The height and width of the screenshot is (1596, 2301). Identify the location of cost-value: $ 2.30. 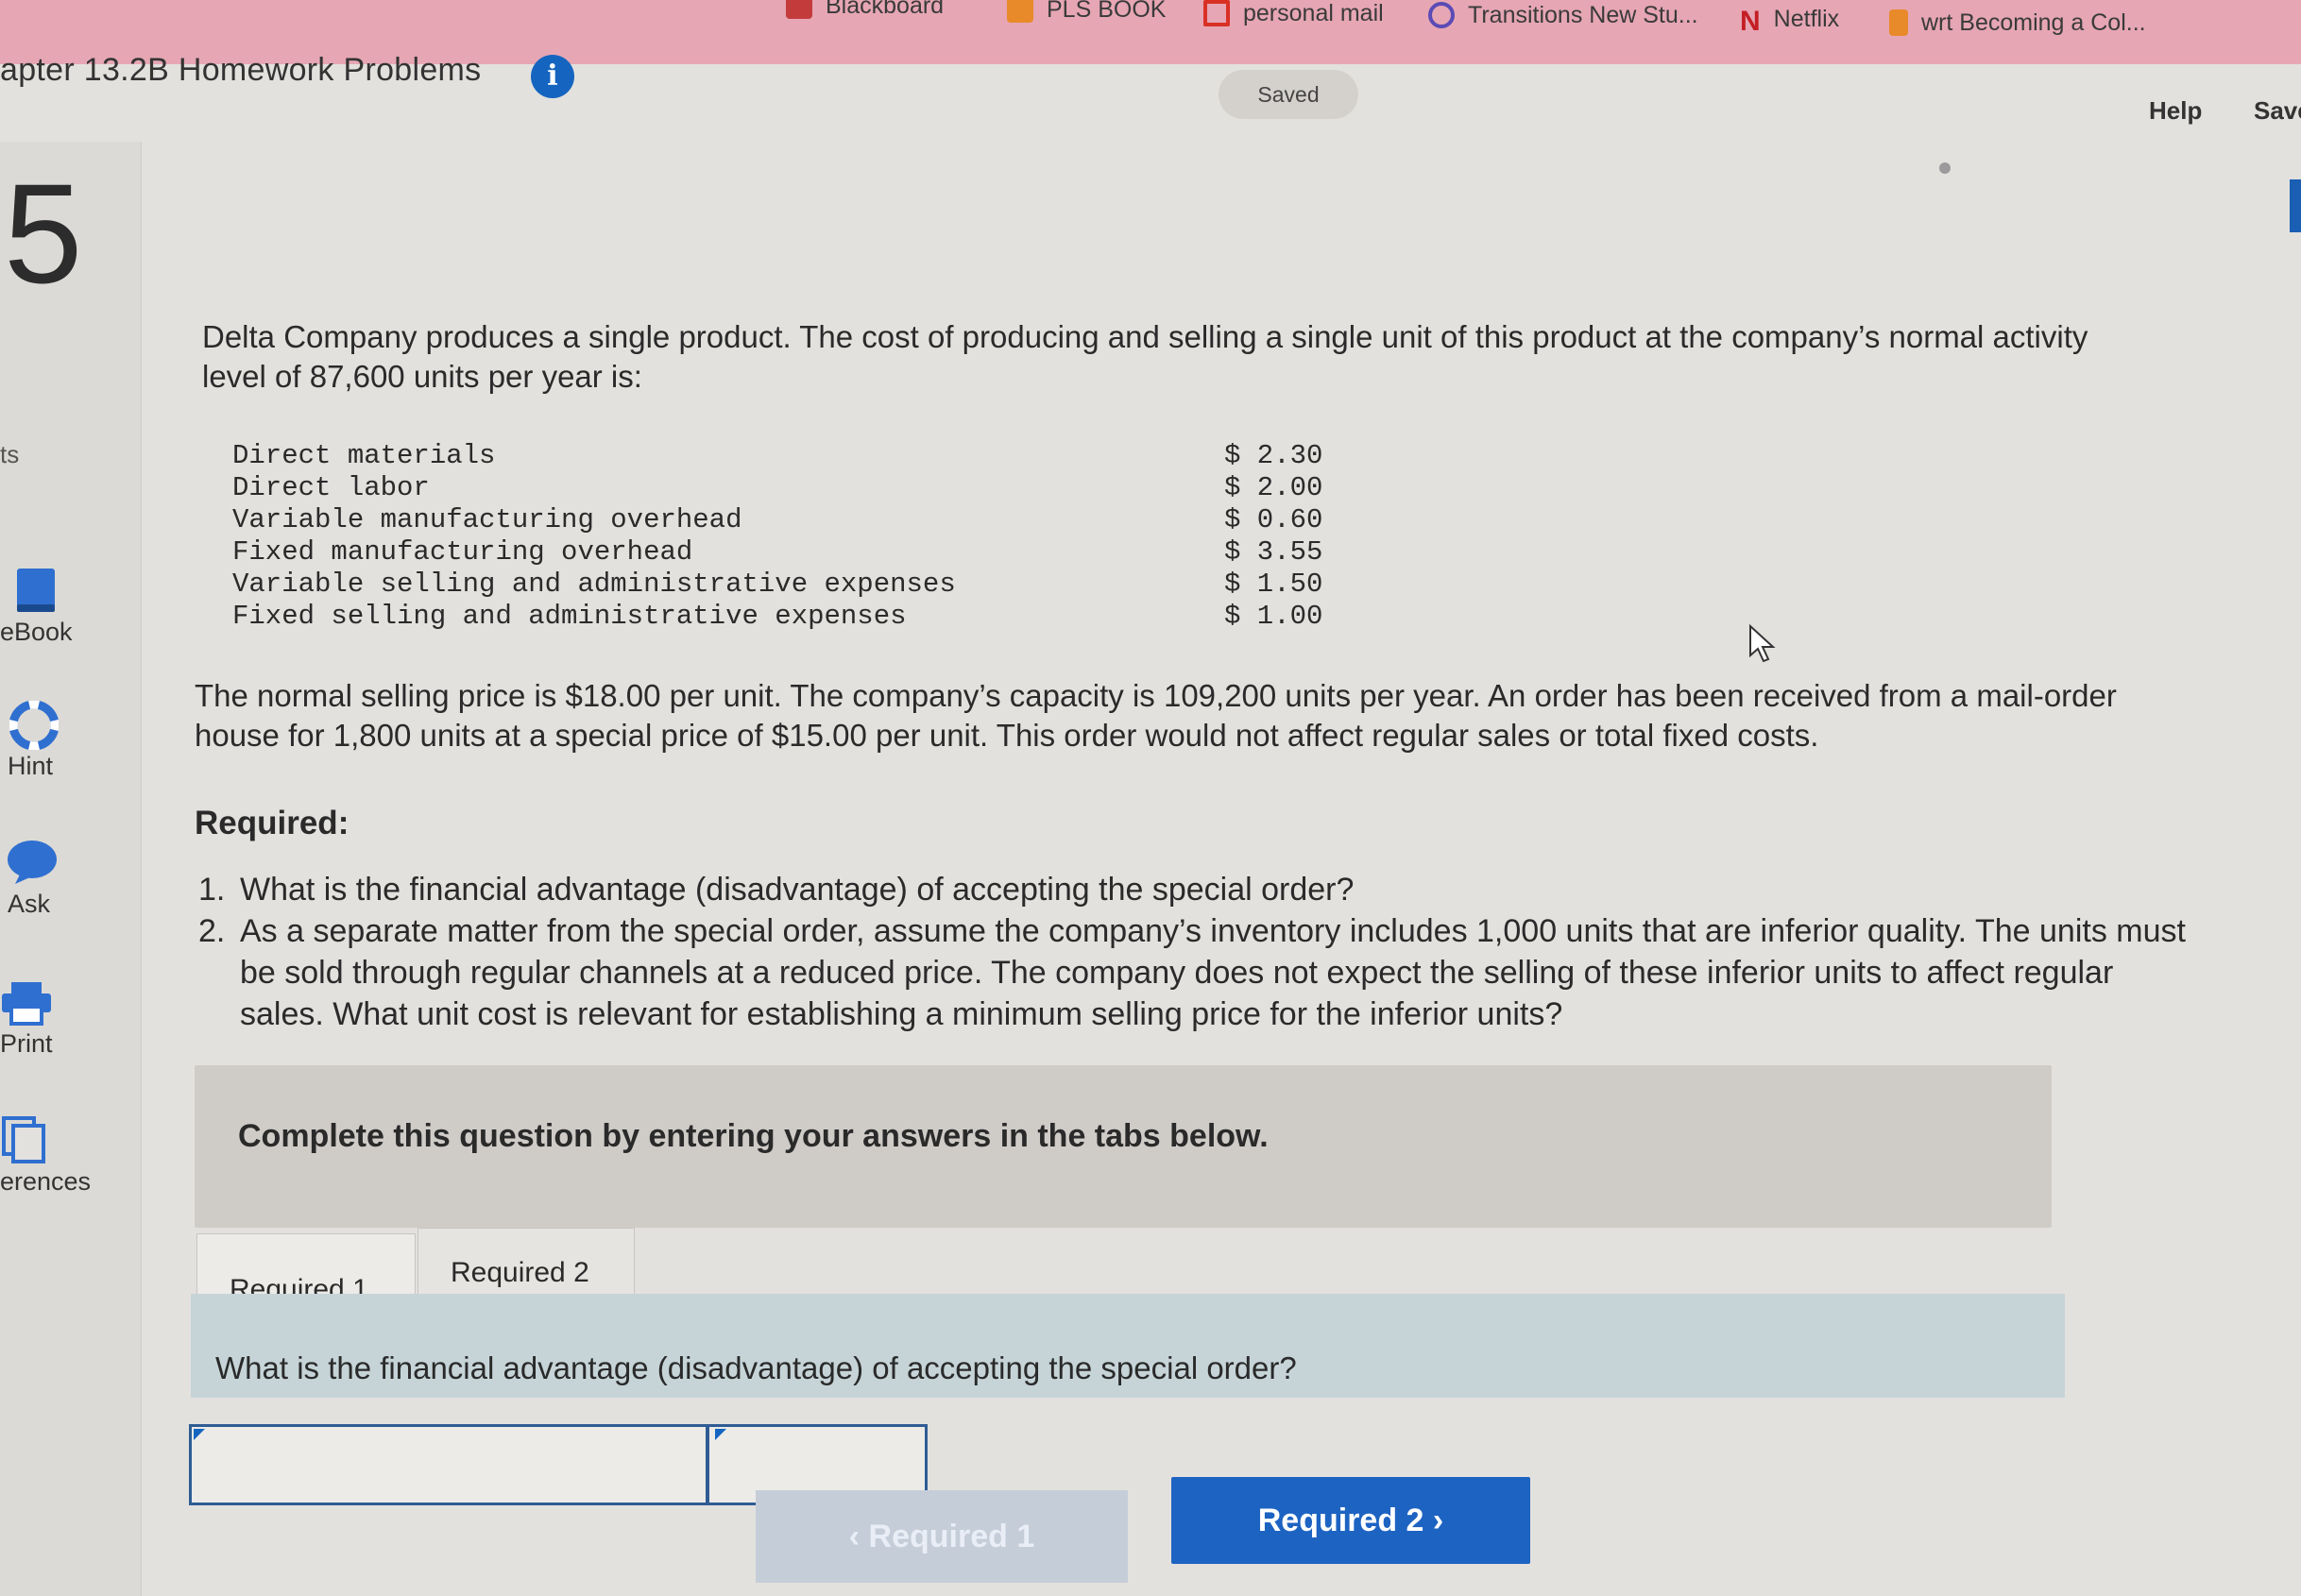
(1273, 455).